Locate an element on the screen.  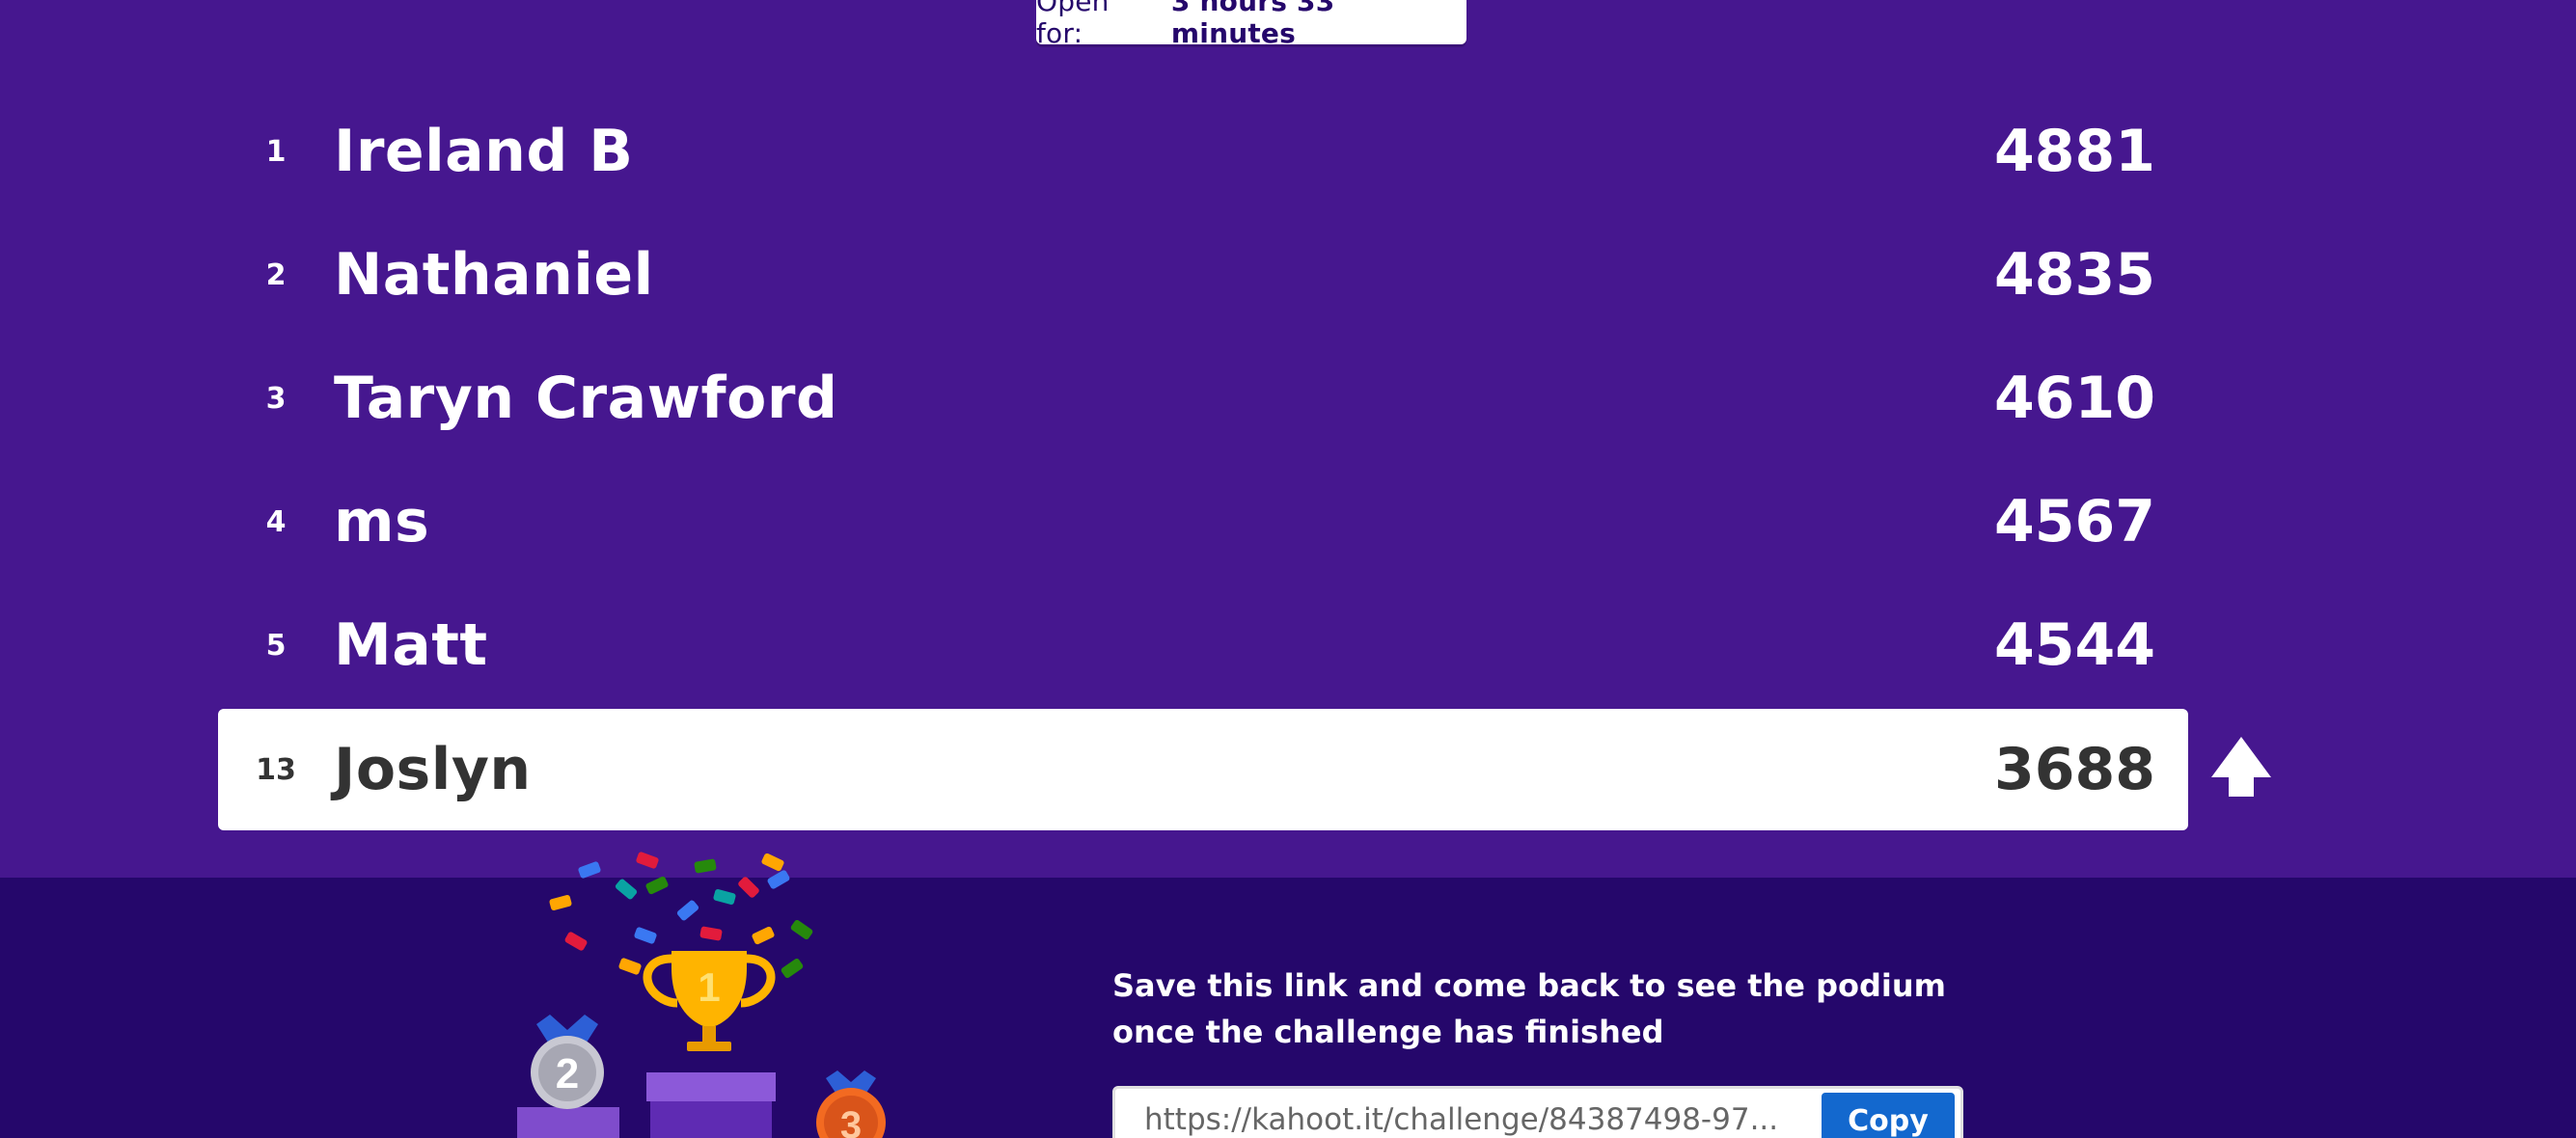
svg-text: 3 is located at coordinates (851, 1121).